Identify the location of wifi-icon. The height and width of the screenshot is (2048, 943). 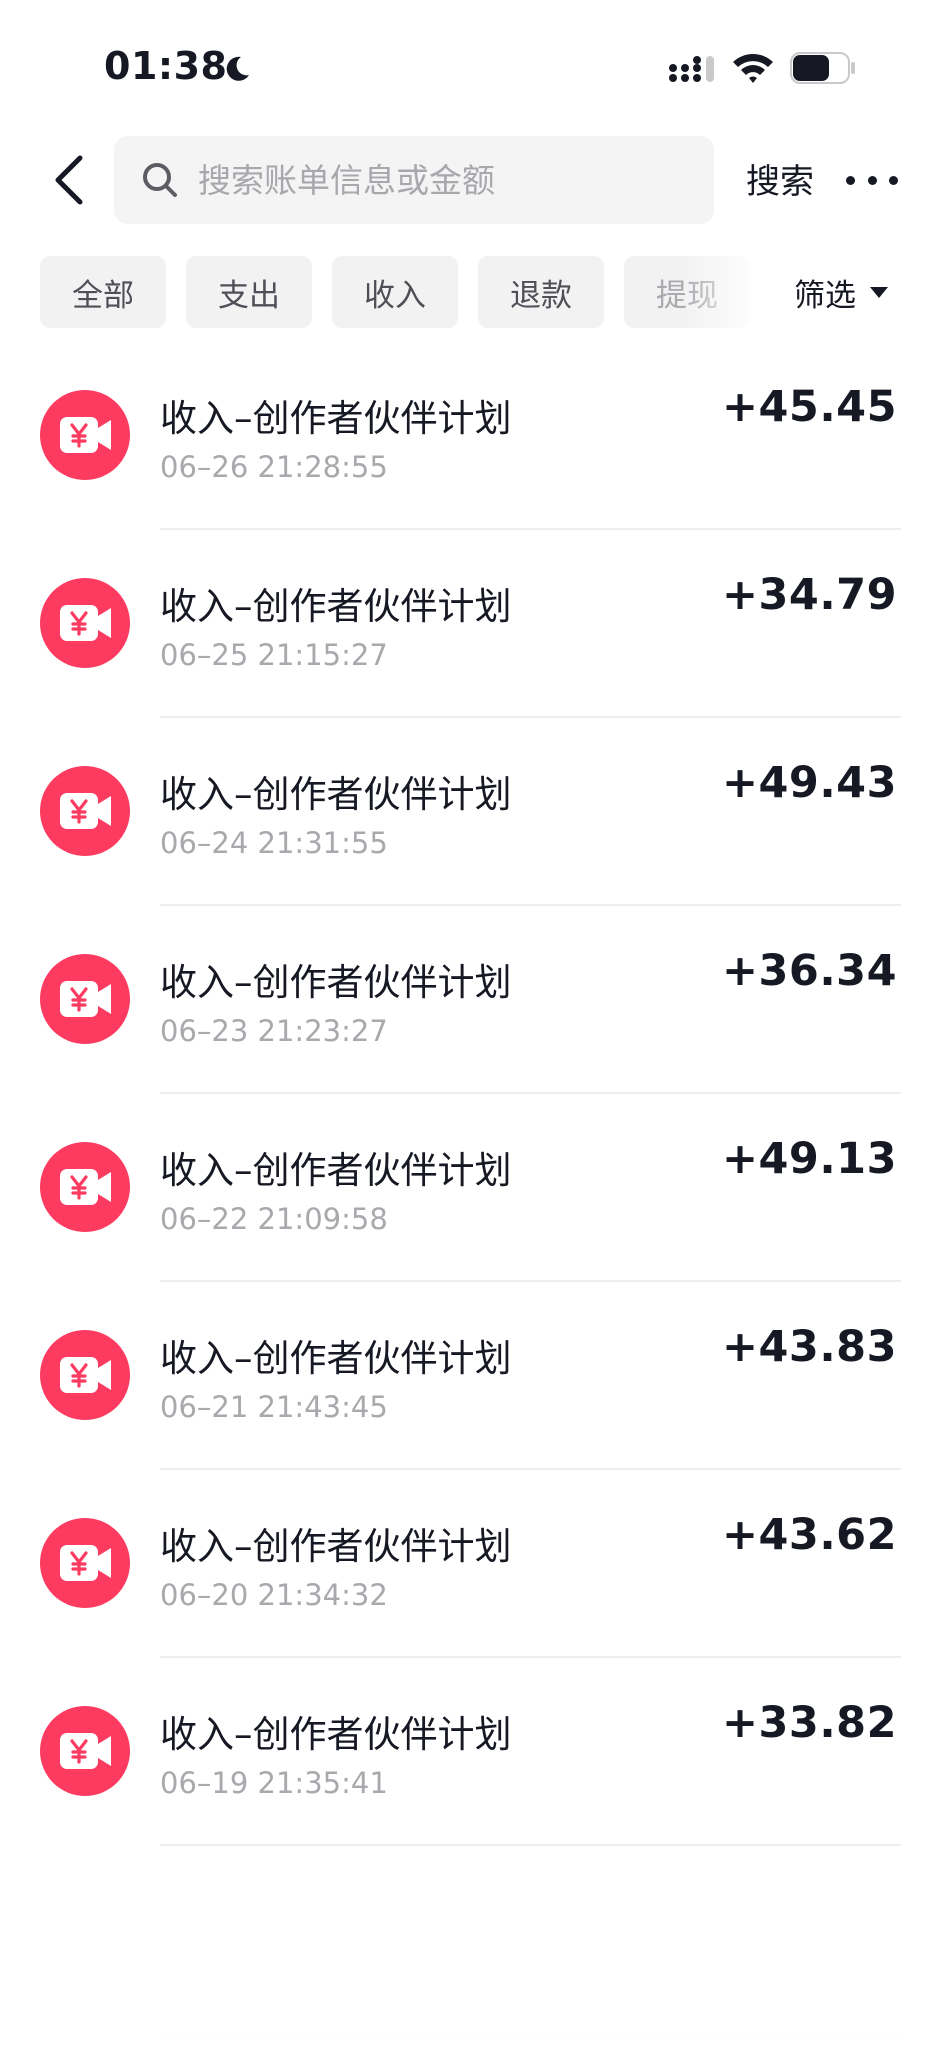
(753, 68).